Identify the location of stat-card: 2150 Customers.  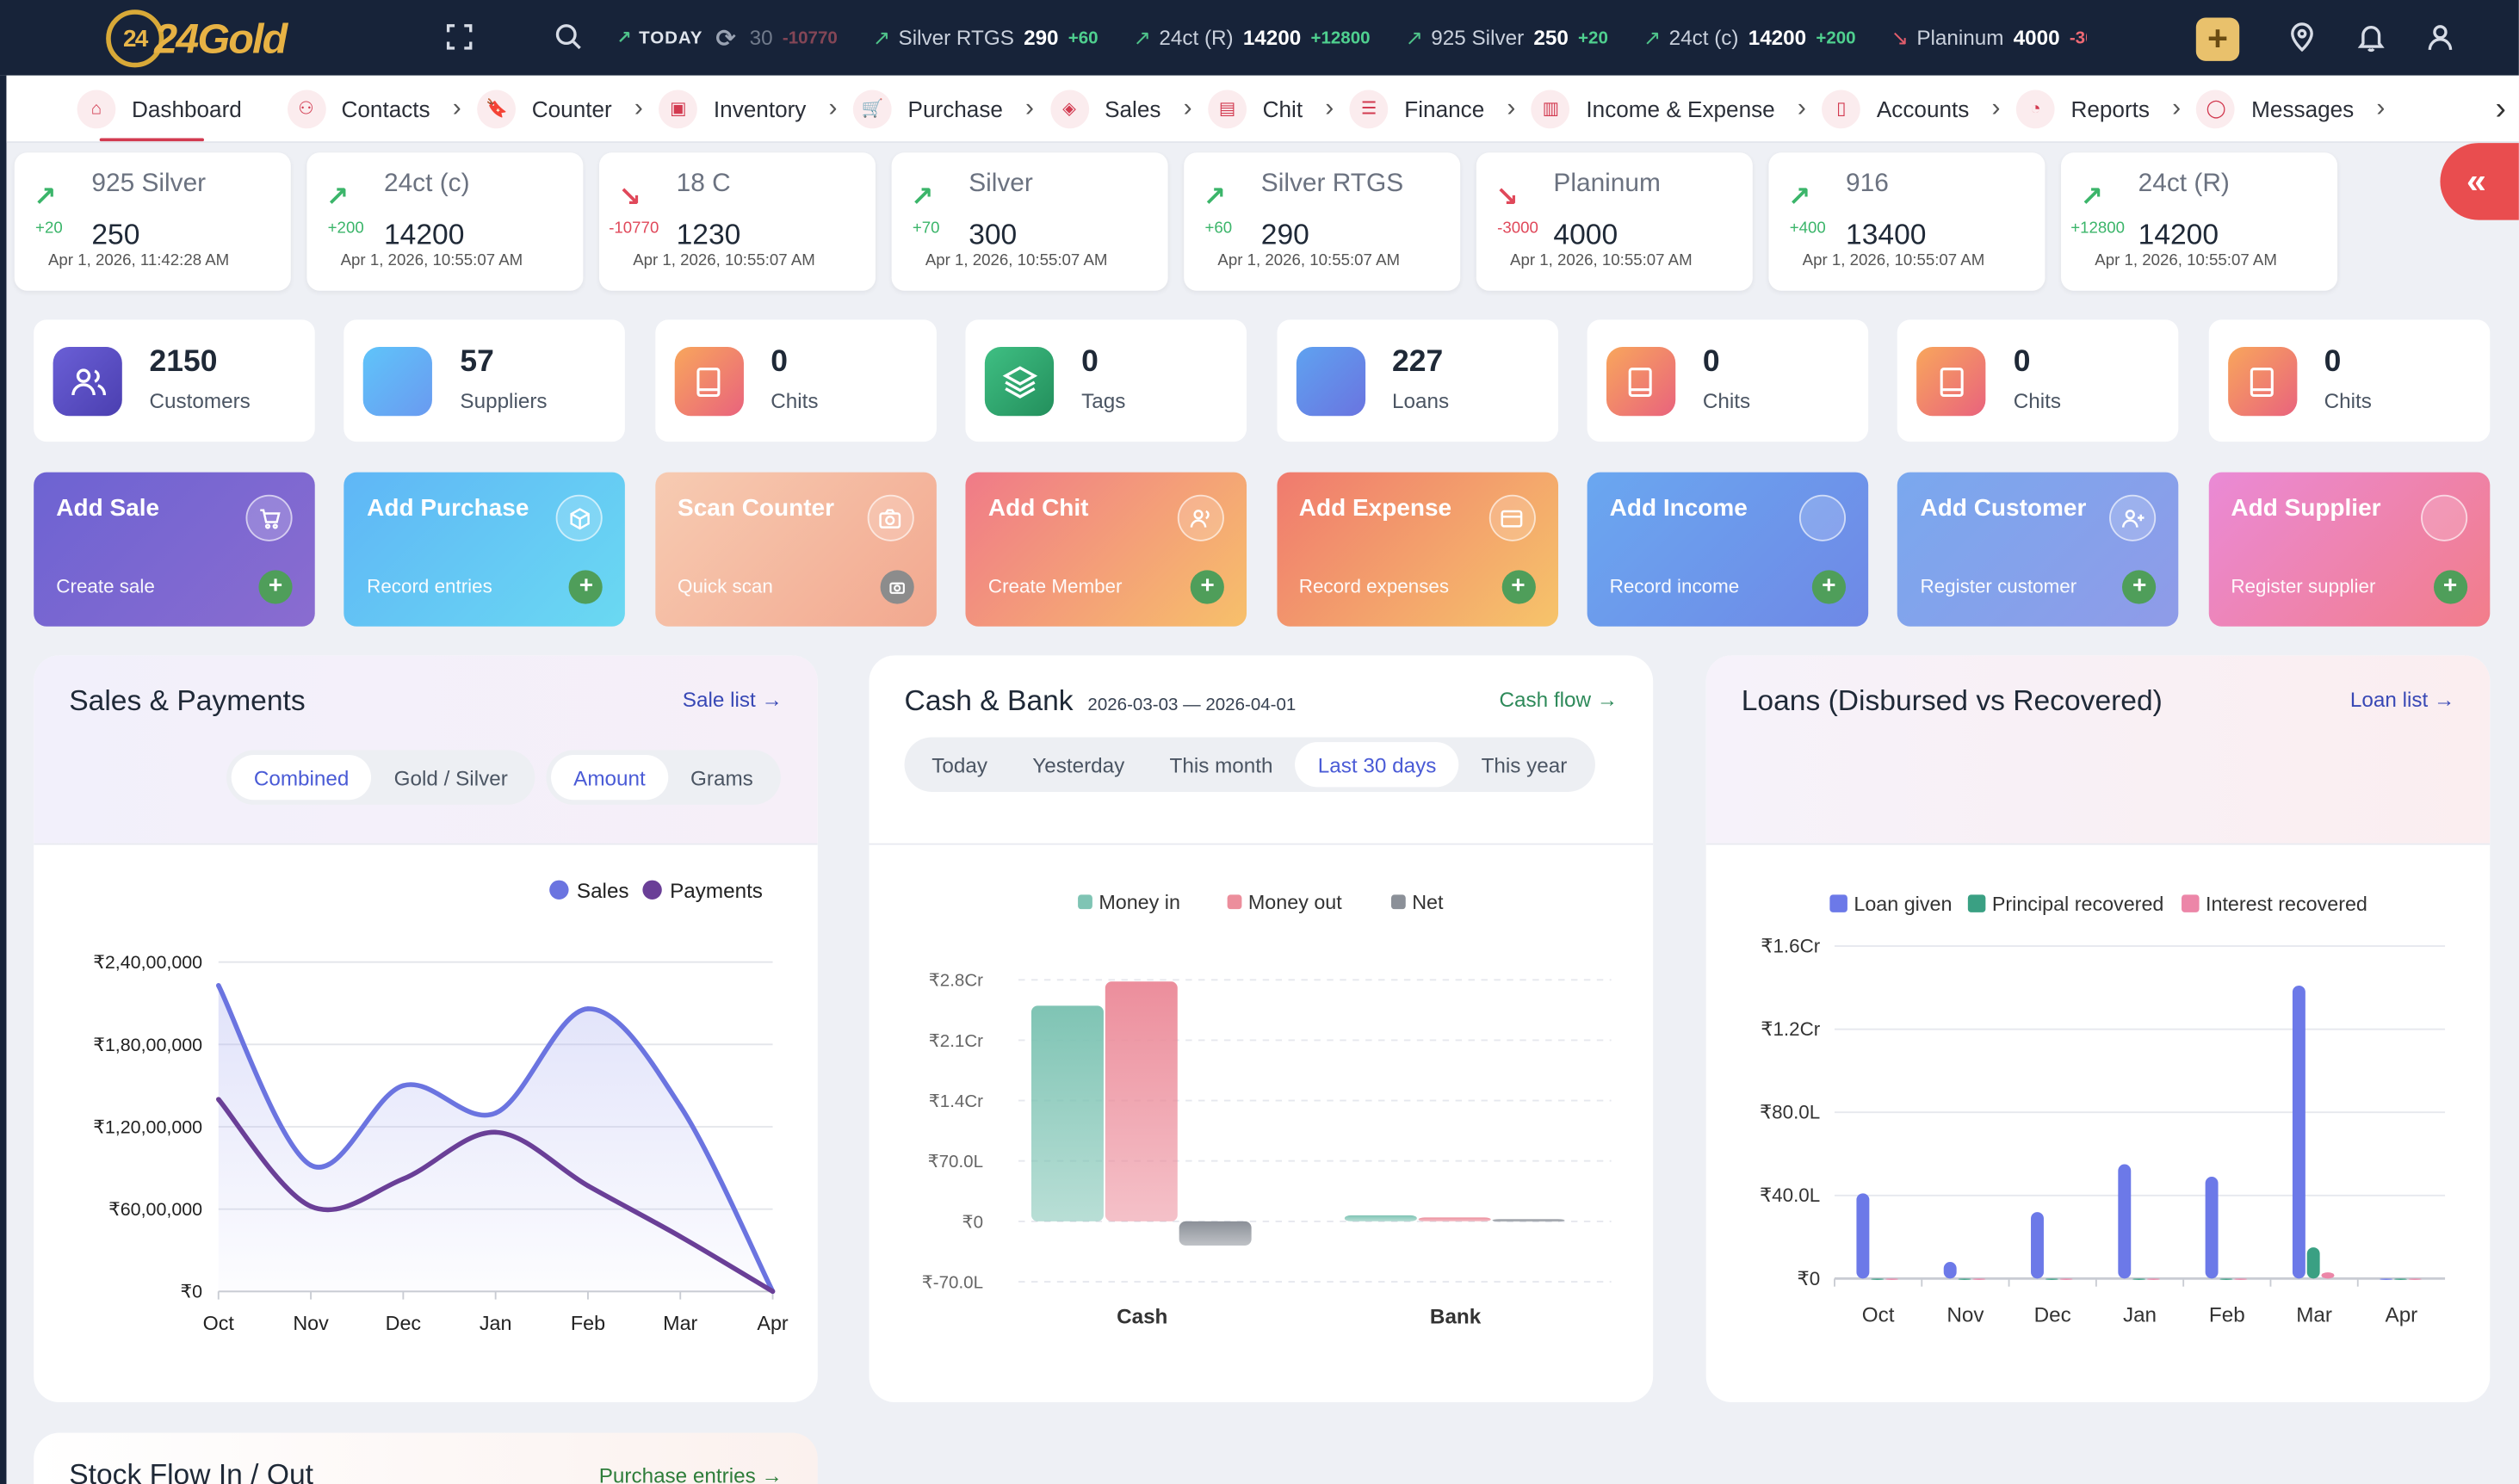
(174, 380).